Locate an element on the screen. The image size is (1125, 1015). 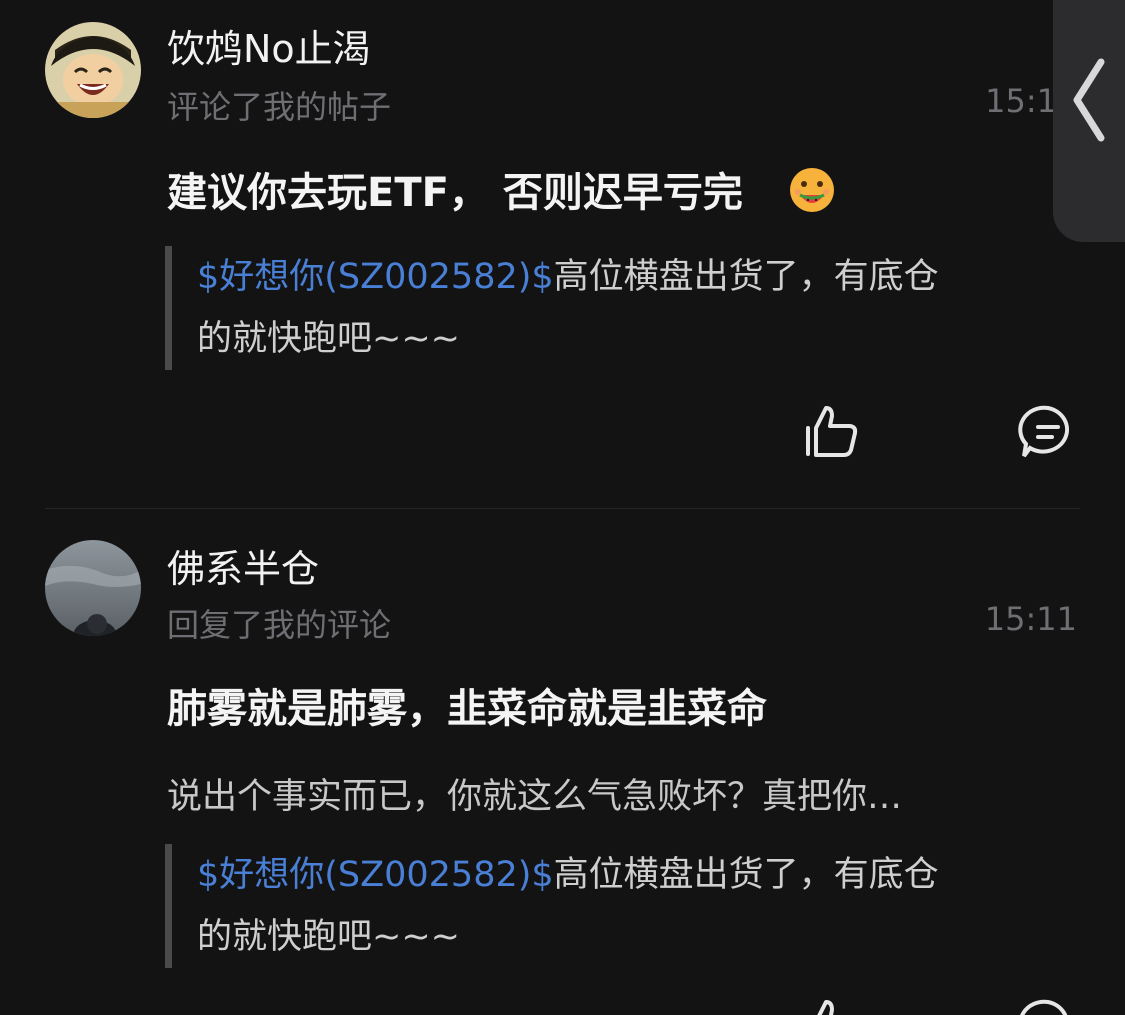
timestamp: 15:11 is located at coordinates (1030, 619).